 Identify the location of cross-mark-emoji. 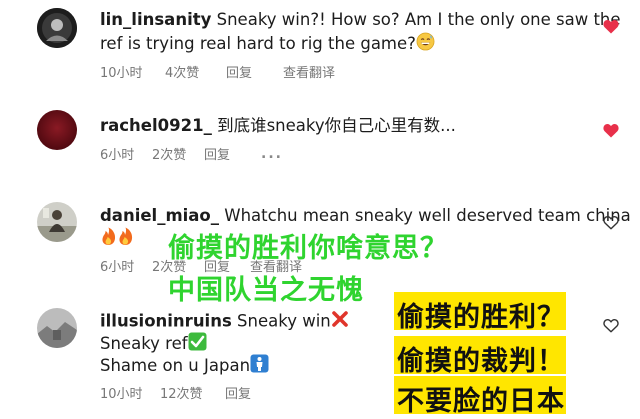
(340, 322).